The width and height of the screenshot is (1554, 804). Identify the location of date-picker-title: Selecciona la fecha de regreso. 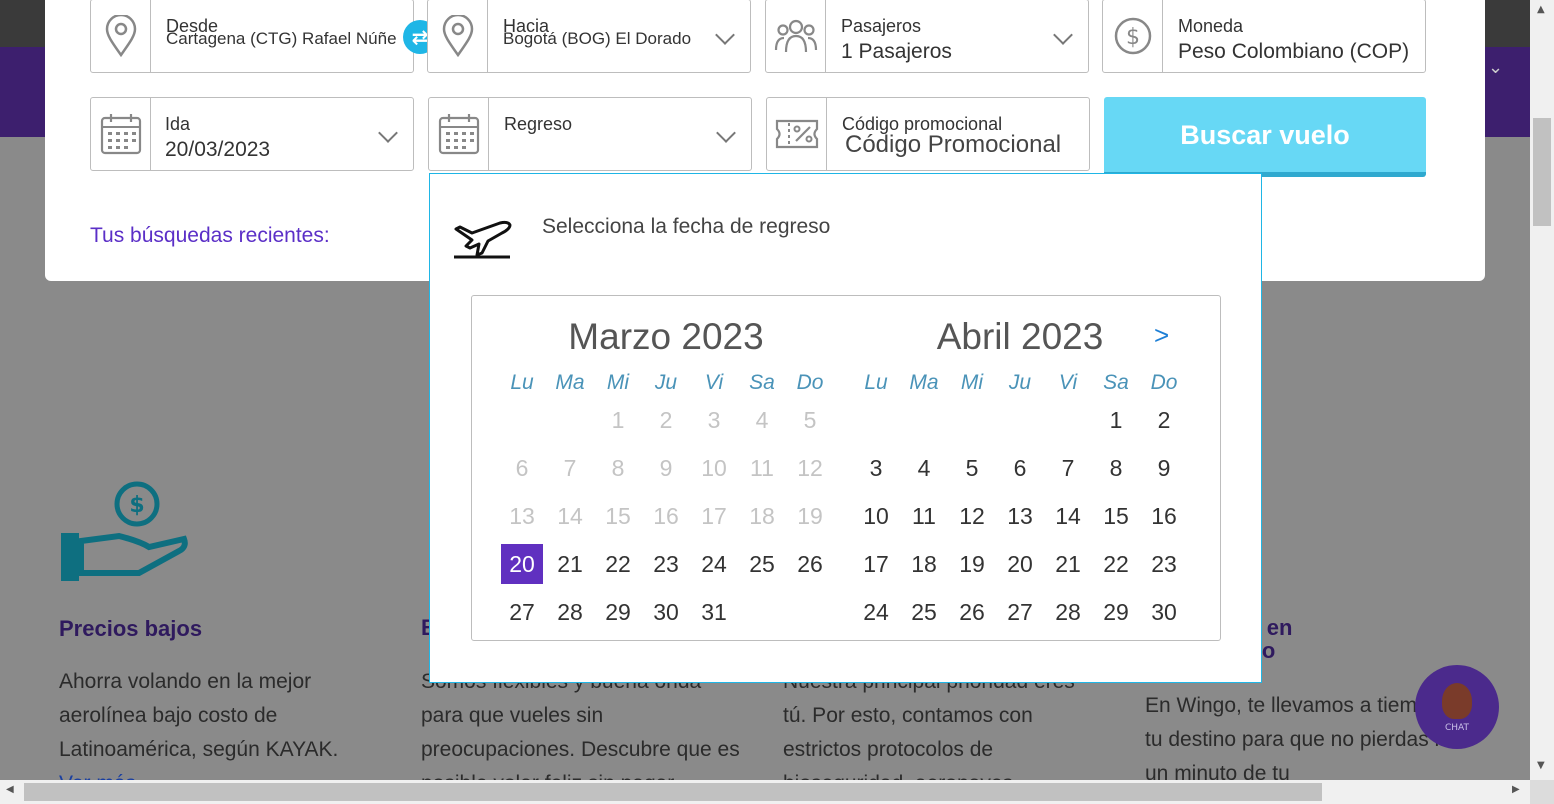
(686, 226).